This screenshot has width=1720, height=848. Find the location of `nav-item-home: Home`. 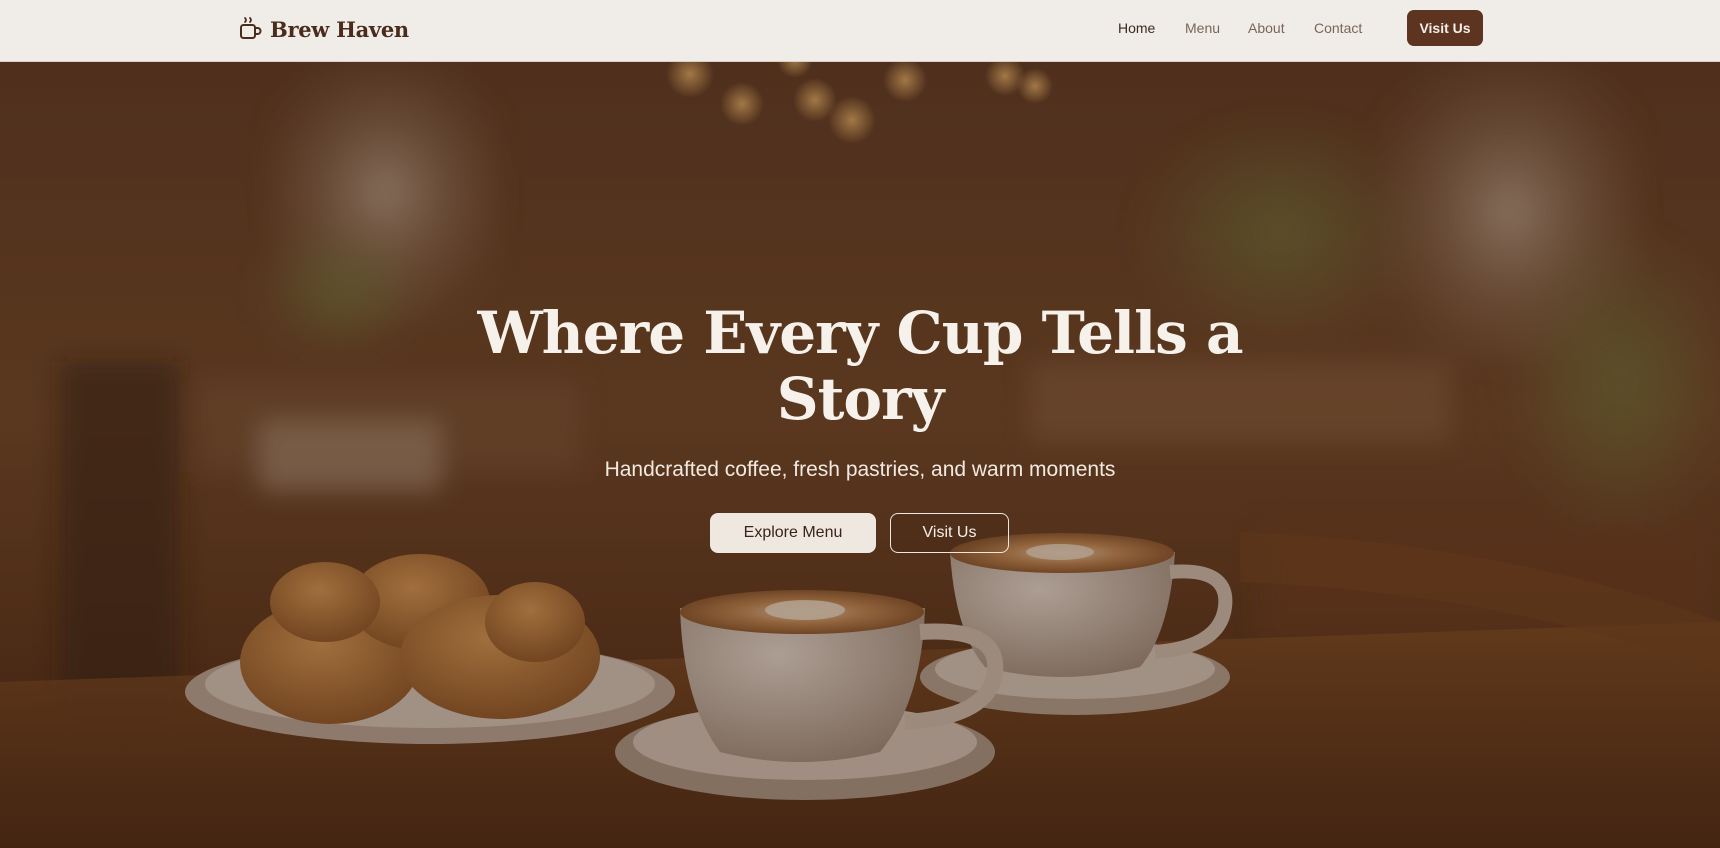

nav-item-home: Home is located at coordinates (1136, 28).